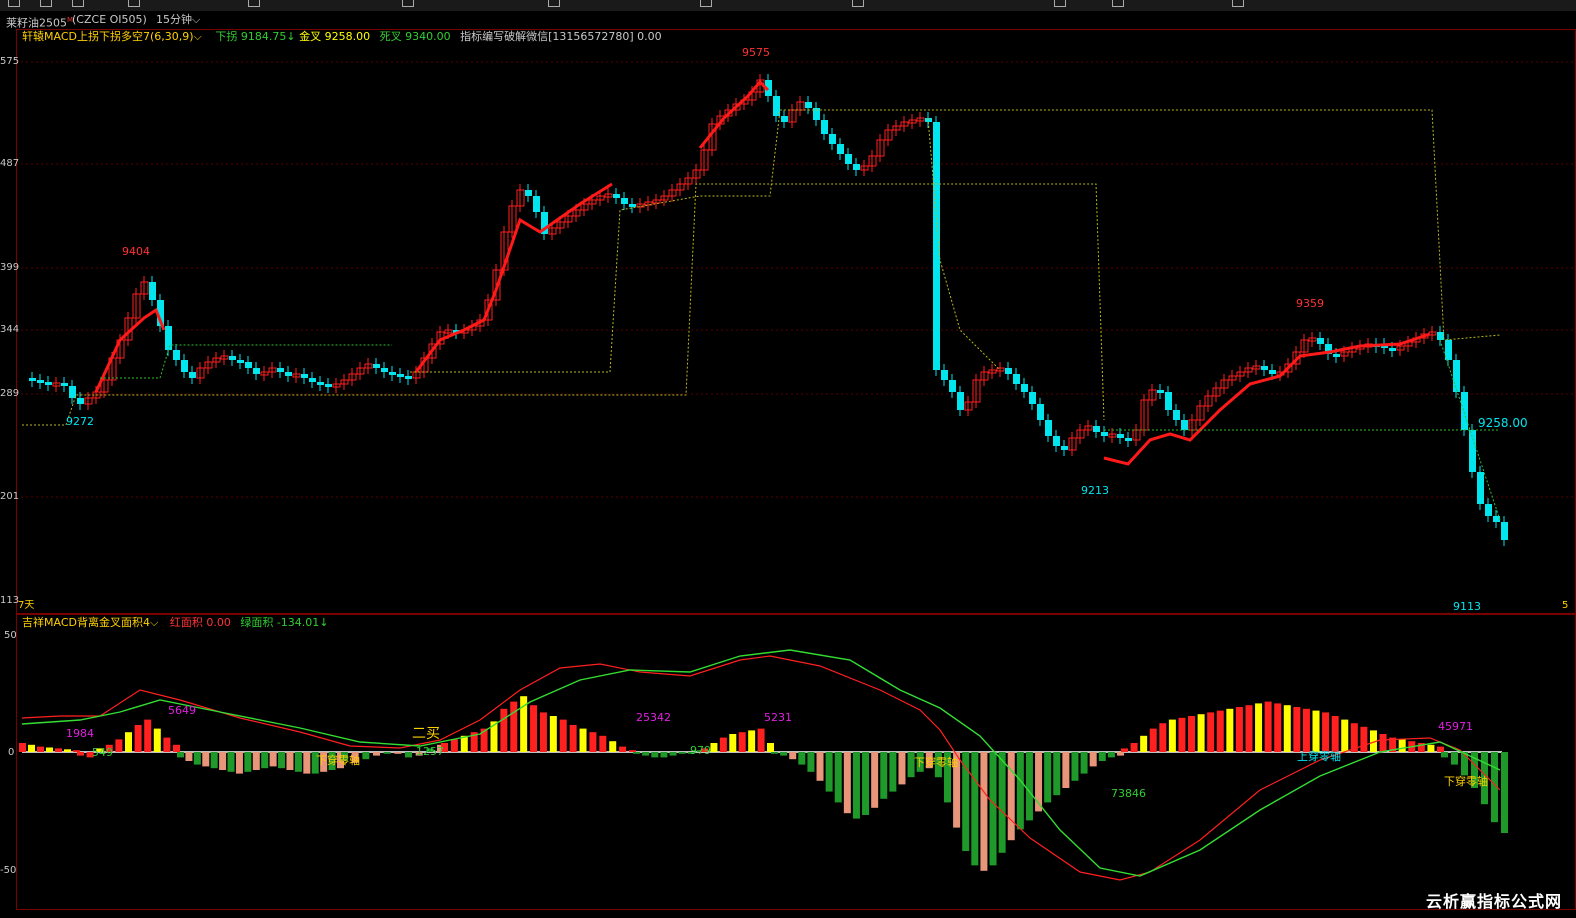 Image resolution: width=1576 pixels, height=918 pixels. Describe the element at coordinates (756, 52) in the screenshot. I see `high-label: 9575` at that location.